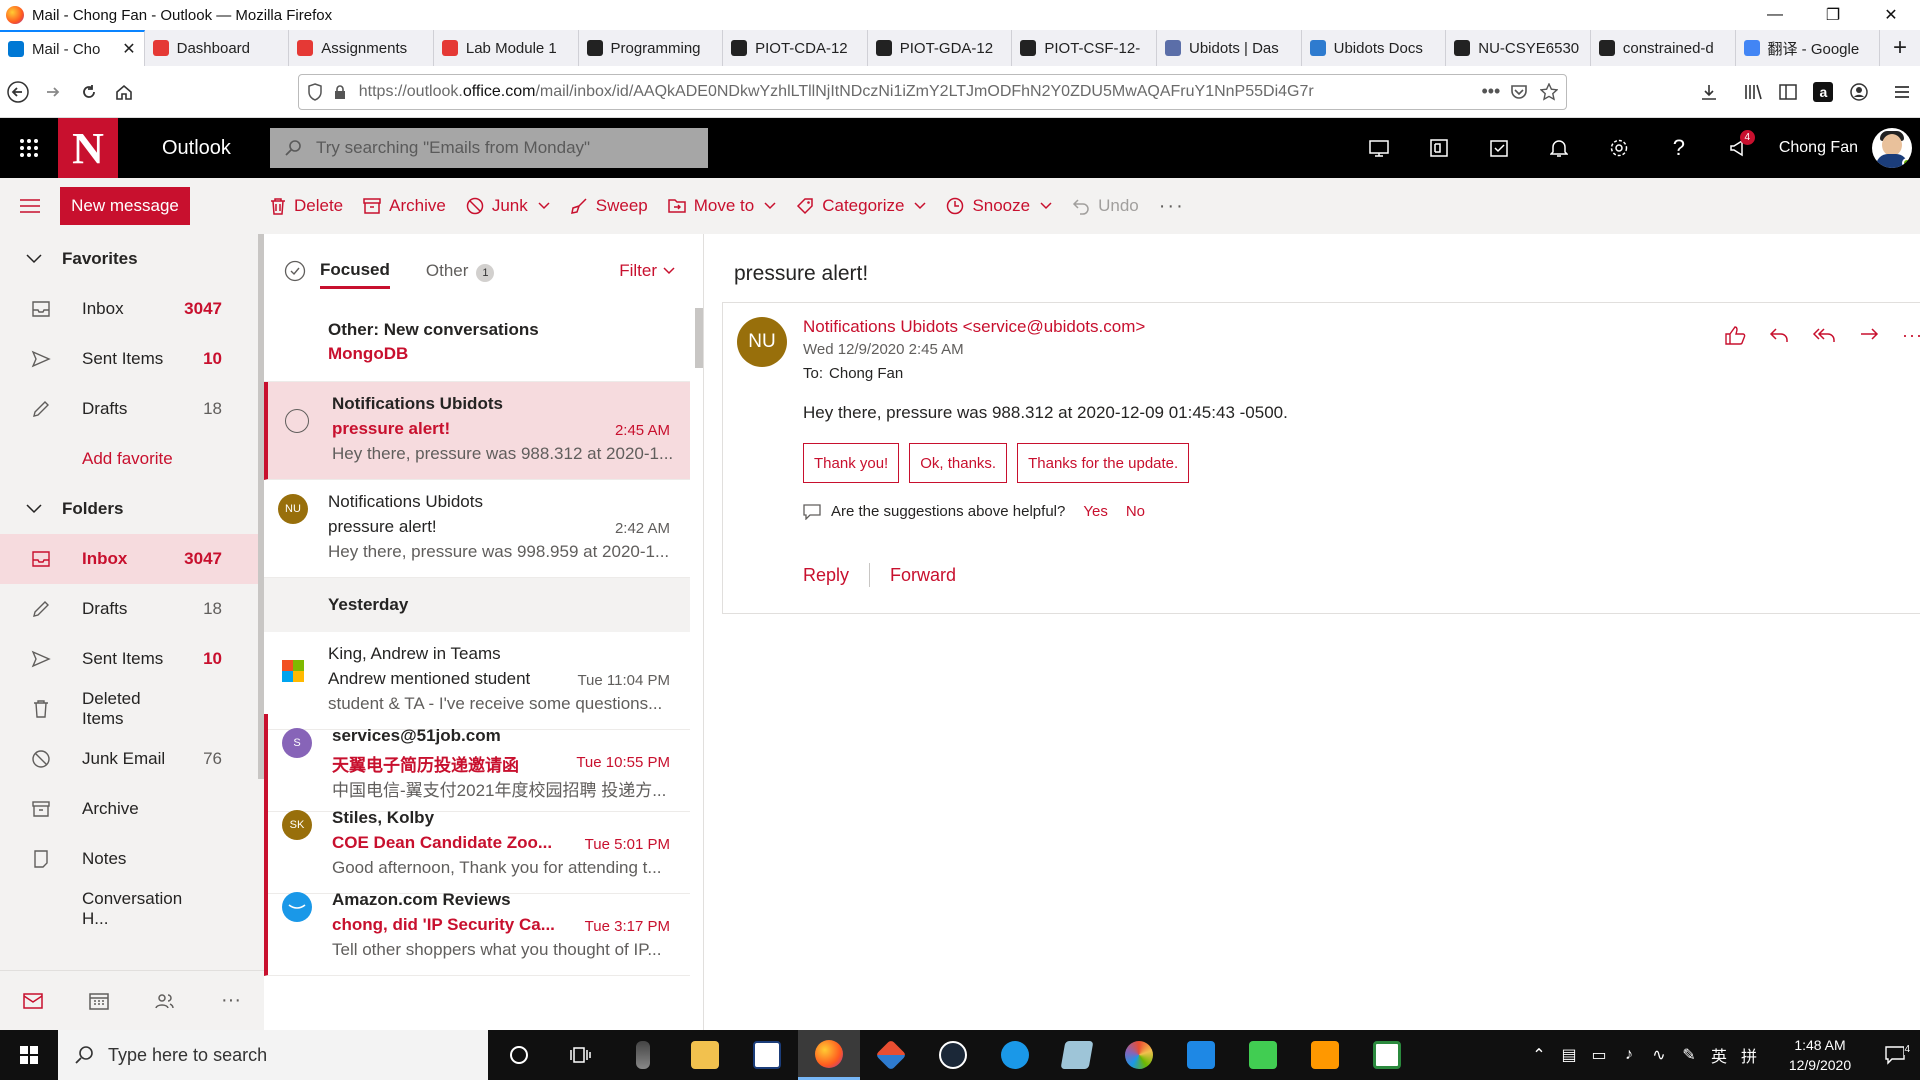 This screenshot has height=1080, width=1920. Describe the element at coordinates (1911, 335) in the screenshot. I see `more-options-icon: ···` at that location.